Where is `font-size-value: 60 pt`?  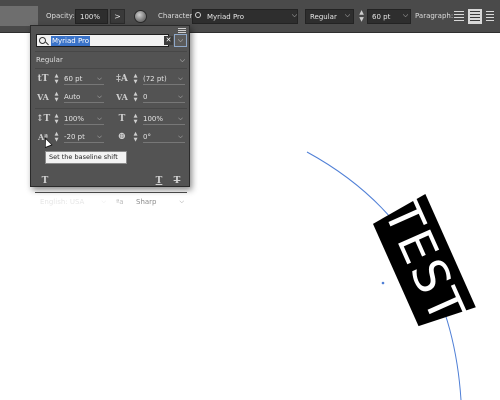 font-size-value: 60 pt is located at coordinates (381, 17).